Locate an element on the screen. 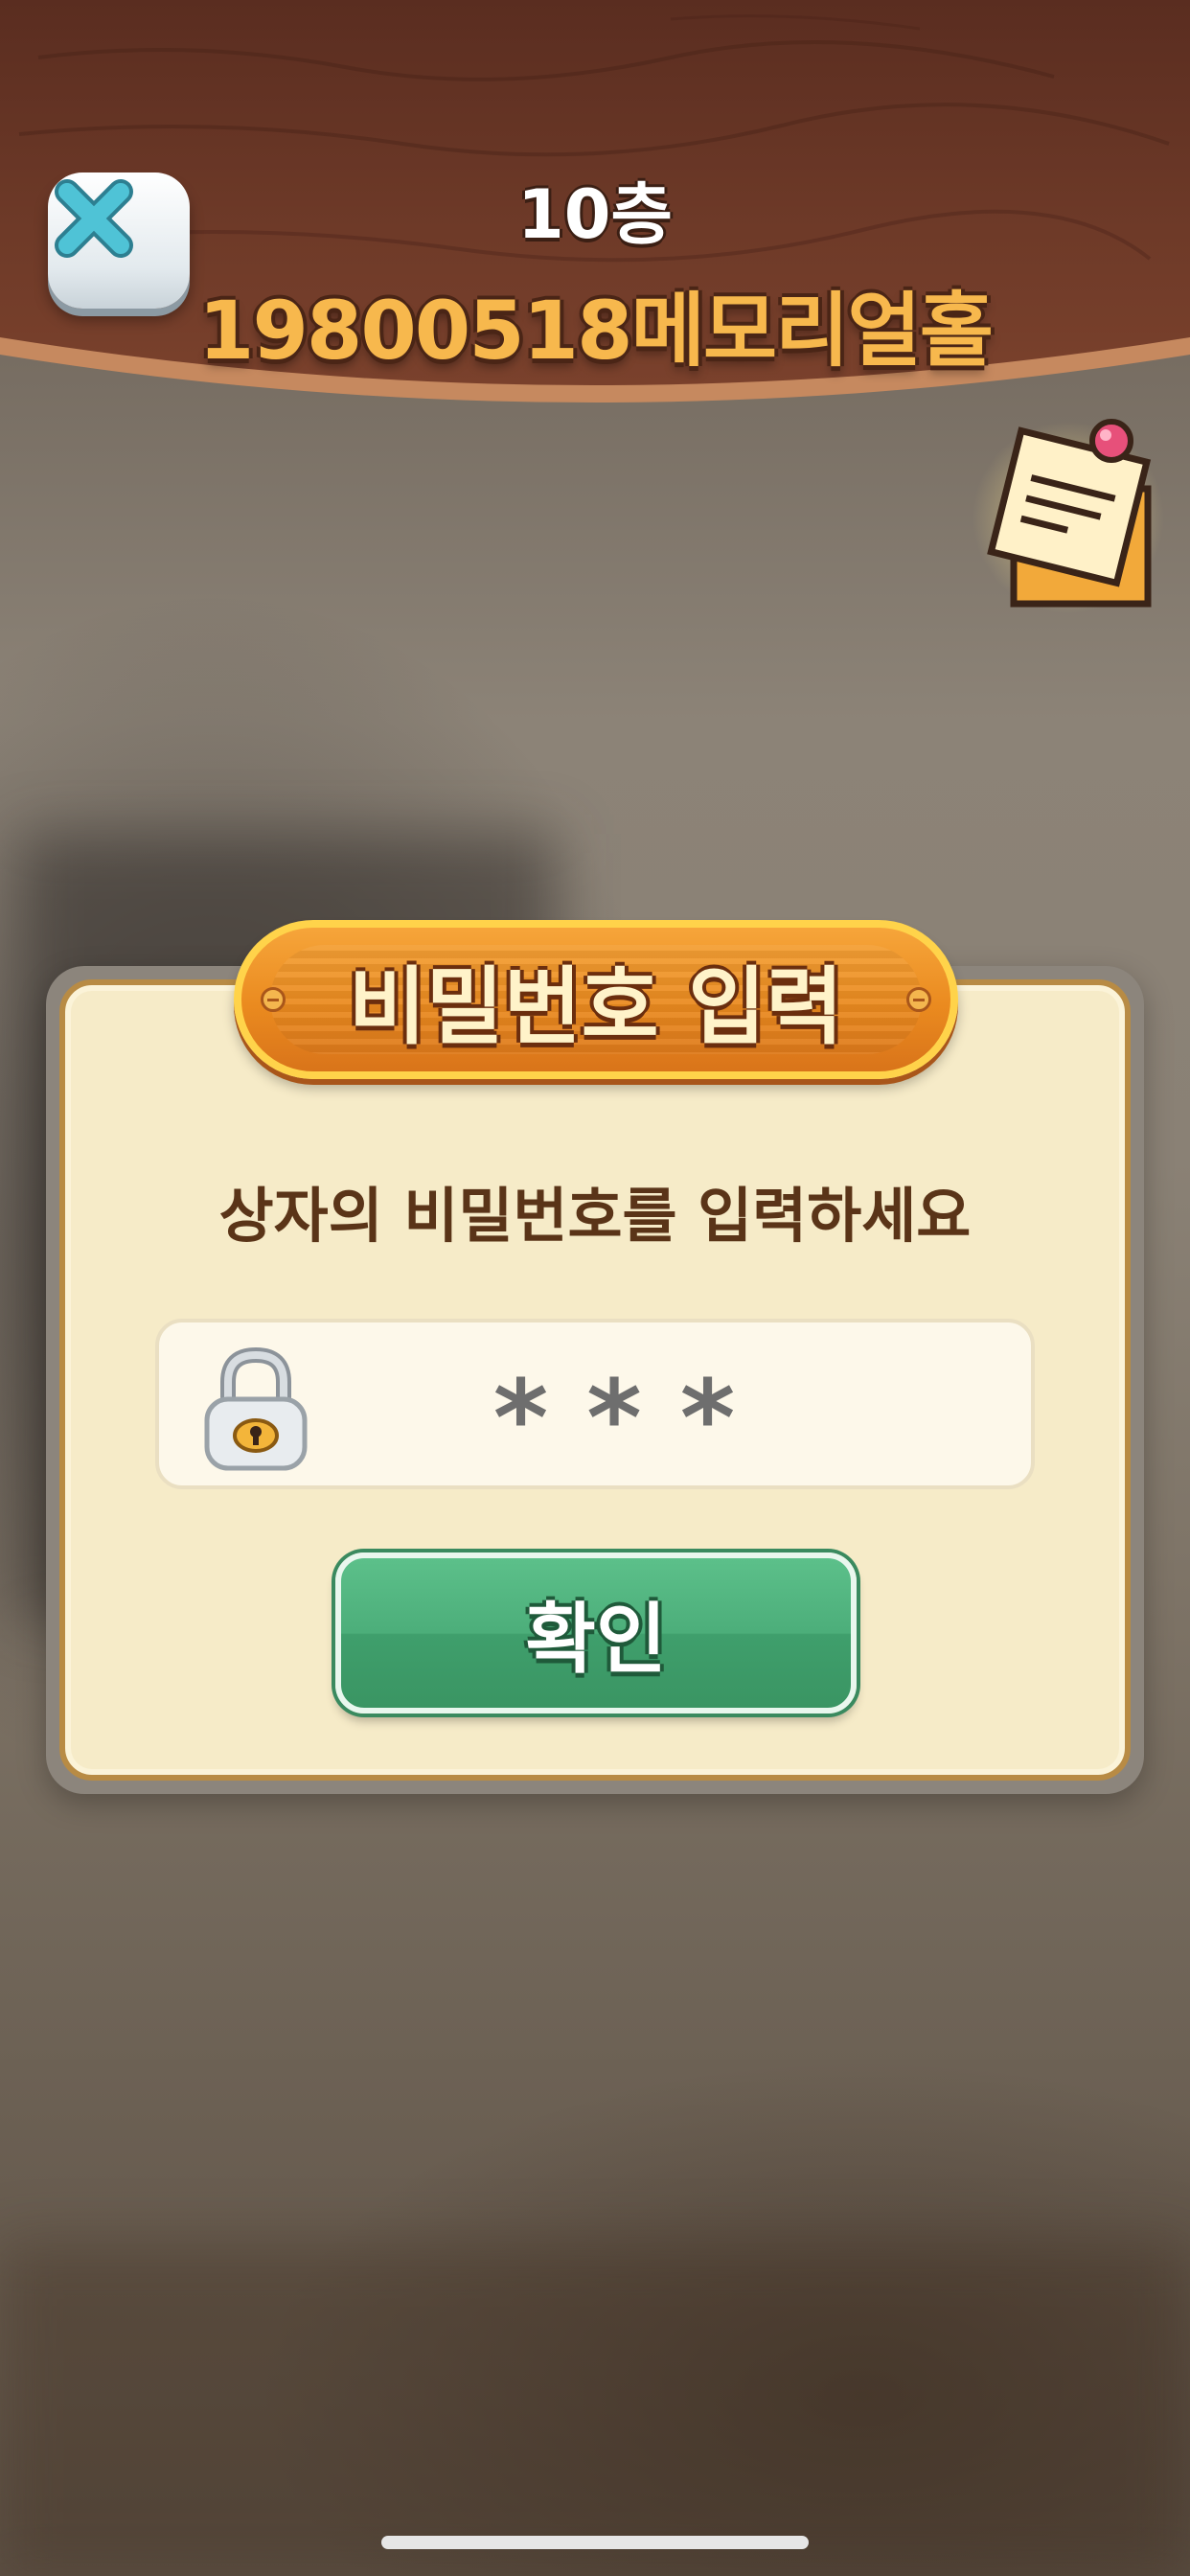  password-value: *** is located at coordinates (633, 1418).